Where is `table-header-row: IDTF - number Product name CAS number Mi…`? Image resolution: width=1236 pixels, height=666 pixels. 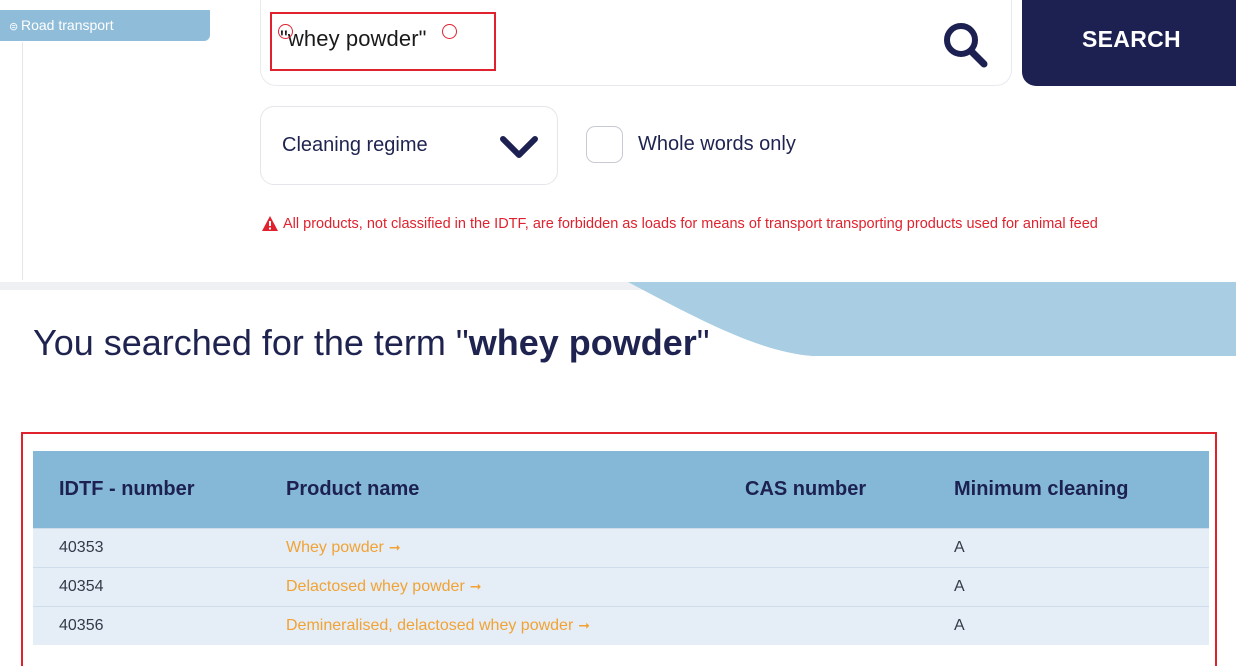
table-header-row: IDTF - number Product name CAS number Mi… is located at coordinates (621, 489).